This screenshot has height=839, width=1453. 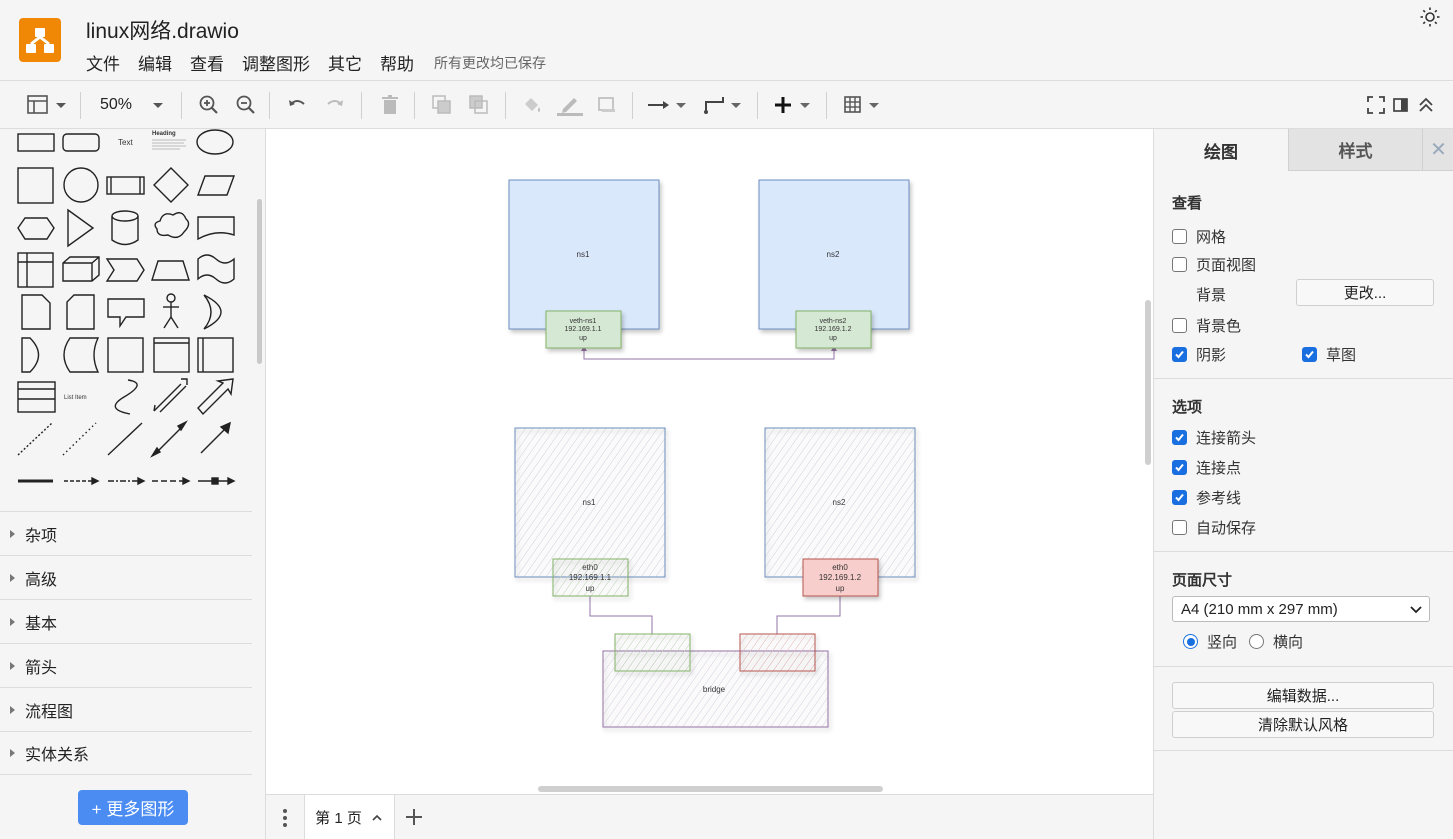 I want to click on square-2-shape, so click(x=125, y=355).